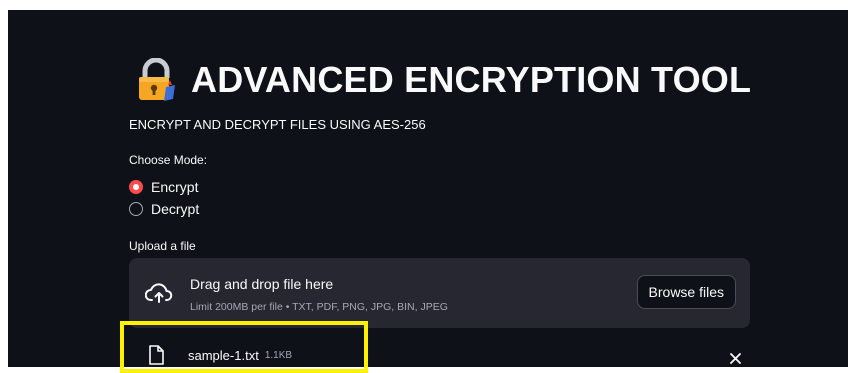  What do you see at coordinates (168, 160) in the screenshot?
I see `mode-label: Choose Mode:` at bounding box center [168, 160].